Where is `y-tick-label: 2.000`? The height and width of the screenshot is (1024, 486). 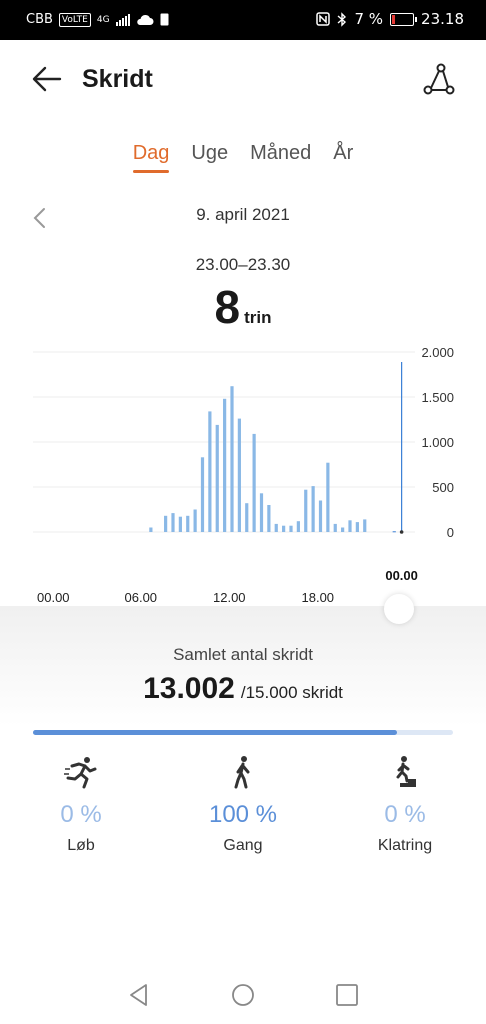 y-tick-label: 2.000 is located at coordinates (437, 352).